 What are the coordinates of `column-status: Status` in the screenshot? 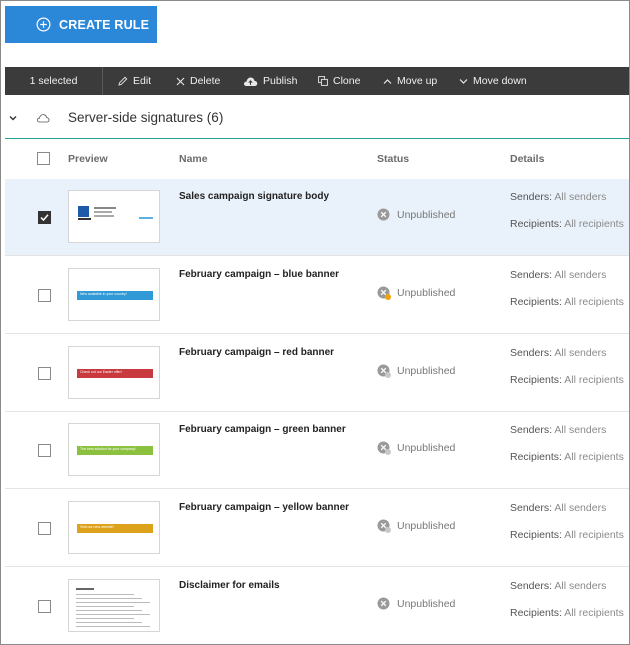 It's located at (393, 159).